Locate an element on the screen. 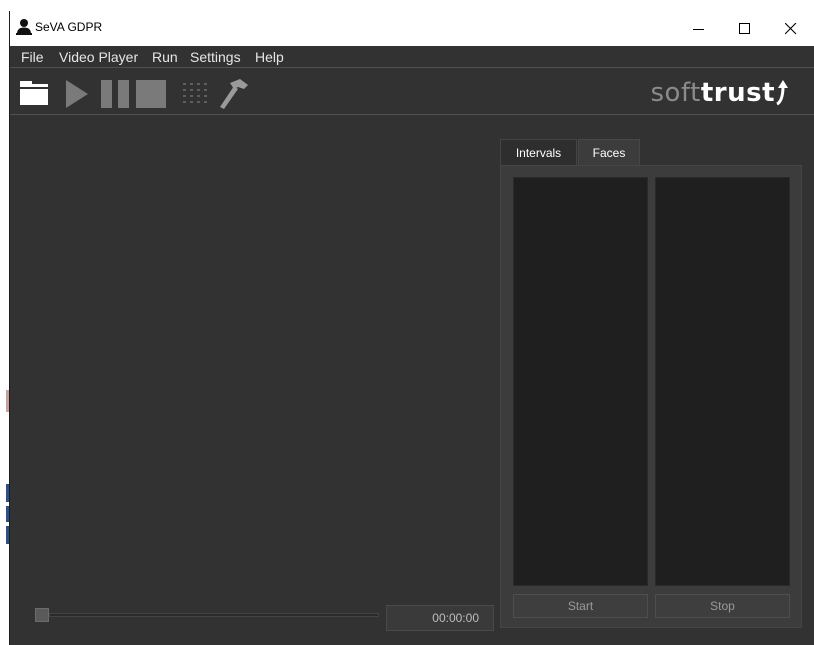  maximize-button is located at coordinates (745, 28).